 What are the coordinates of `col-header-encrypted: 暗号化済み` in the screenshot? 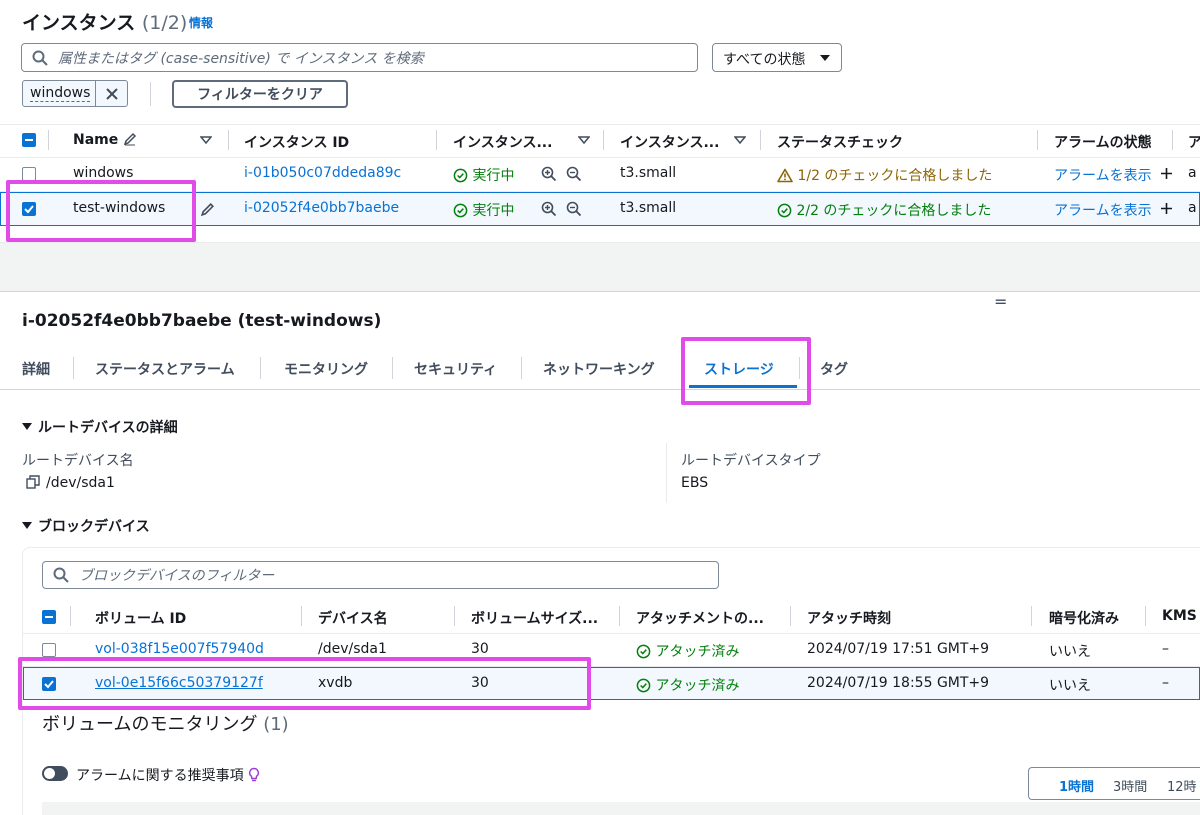 It's located at (1084, 618).